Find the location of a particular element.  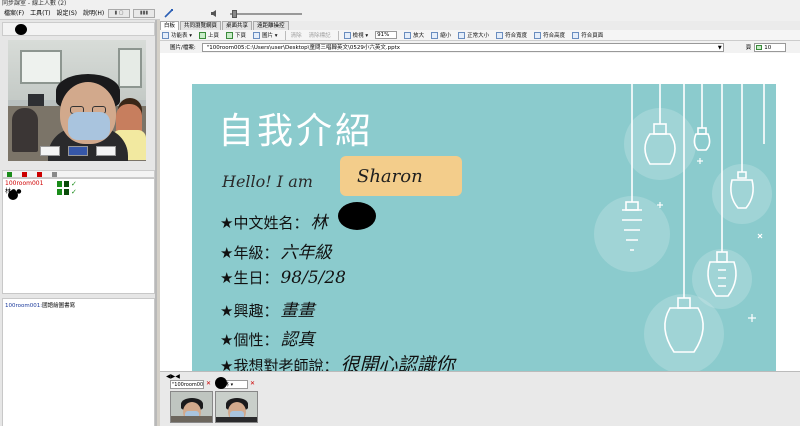

tab-desktop-share: 桌面共享 is located at coordinates (237, 25).